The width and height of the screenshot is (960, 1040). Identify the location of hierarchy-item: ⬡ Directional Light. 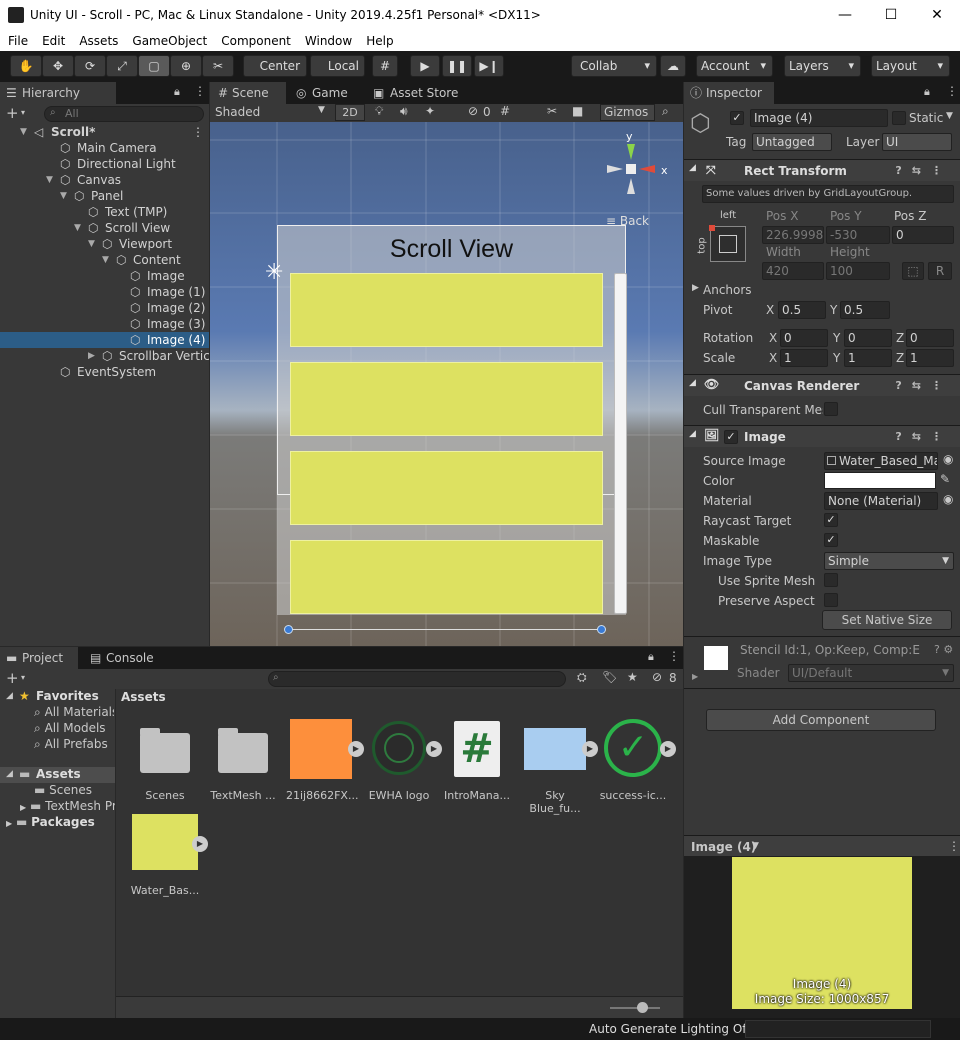
(104, 164).